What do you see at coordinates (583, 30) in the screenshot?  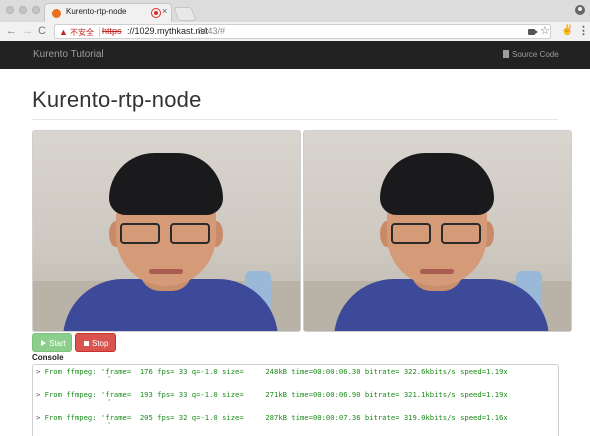 I see `browser-menu-icon: ⋮` at bounding box center [583, 30].